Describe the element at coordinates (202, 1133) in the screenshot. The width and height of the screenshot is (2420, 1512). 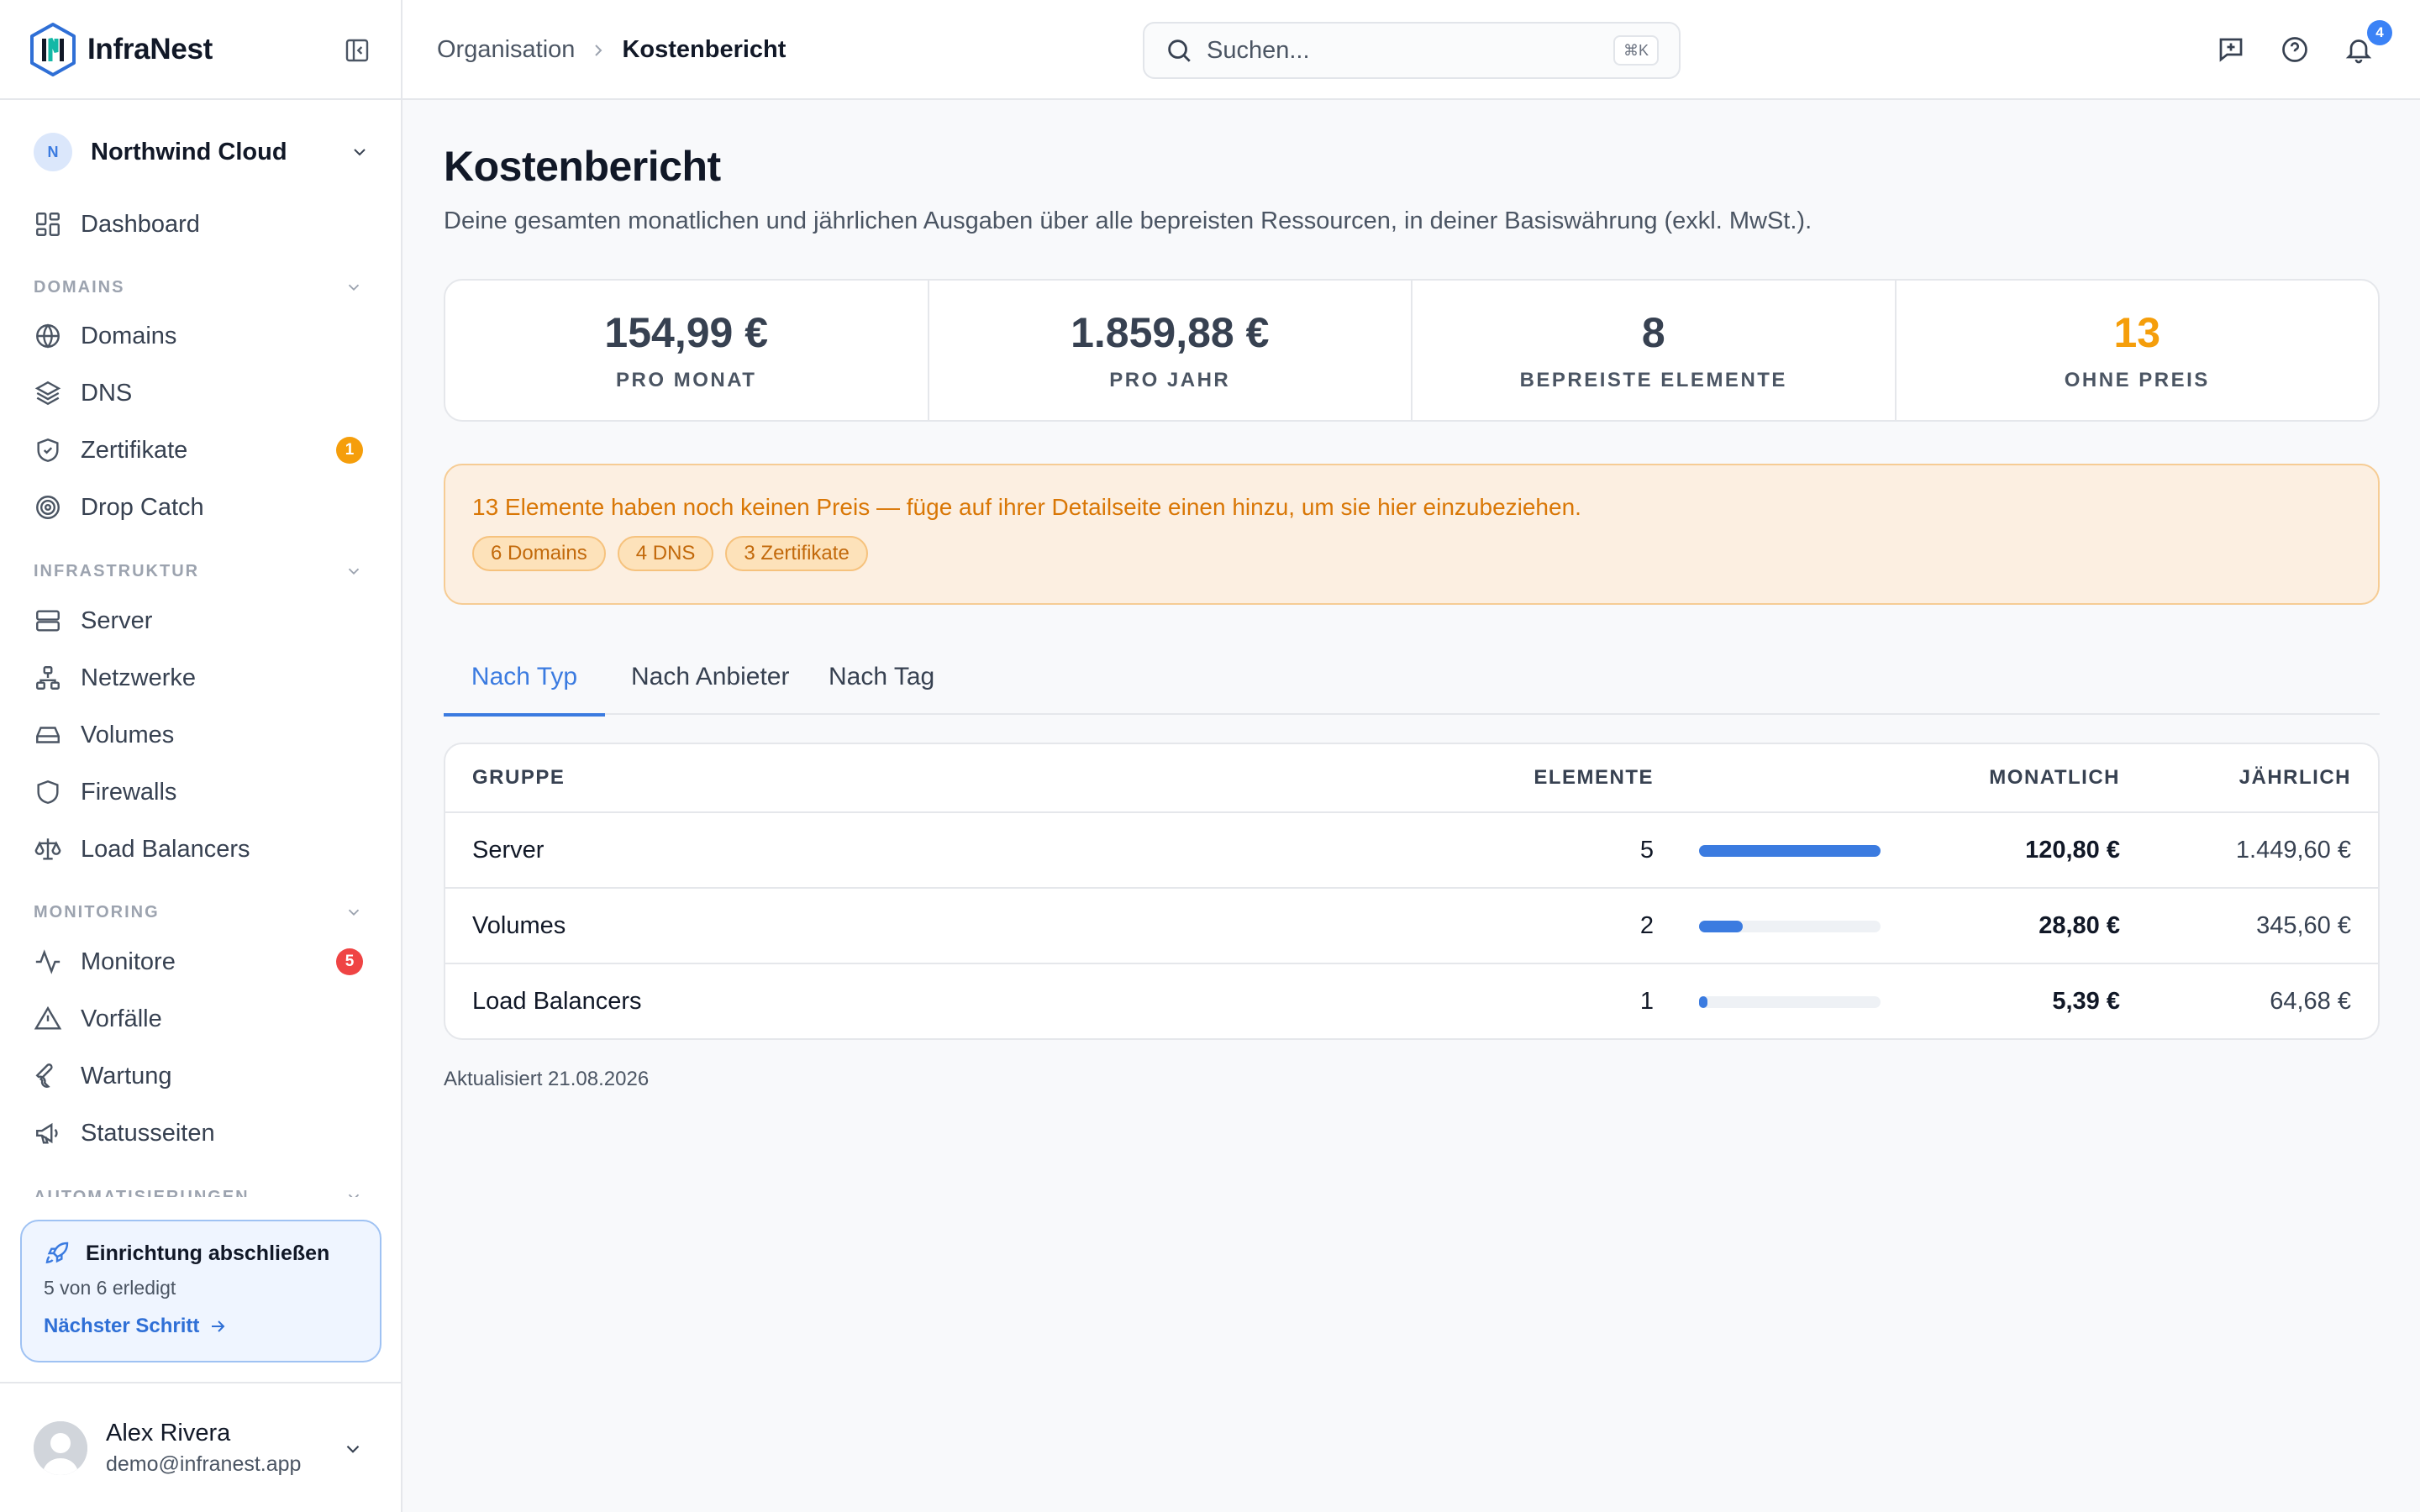
I see `sidebar-item-status-pages: Statusseiten` at that location.